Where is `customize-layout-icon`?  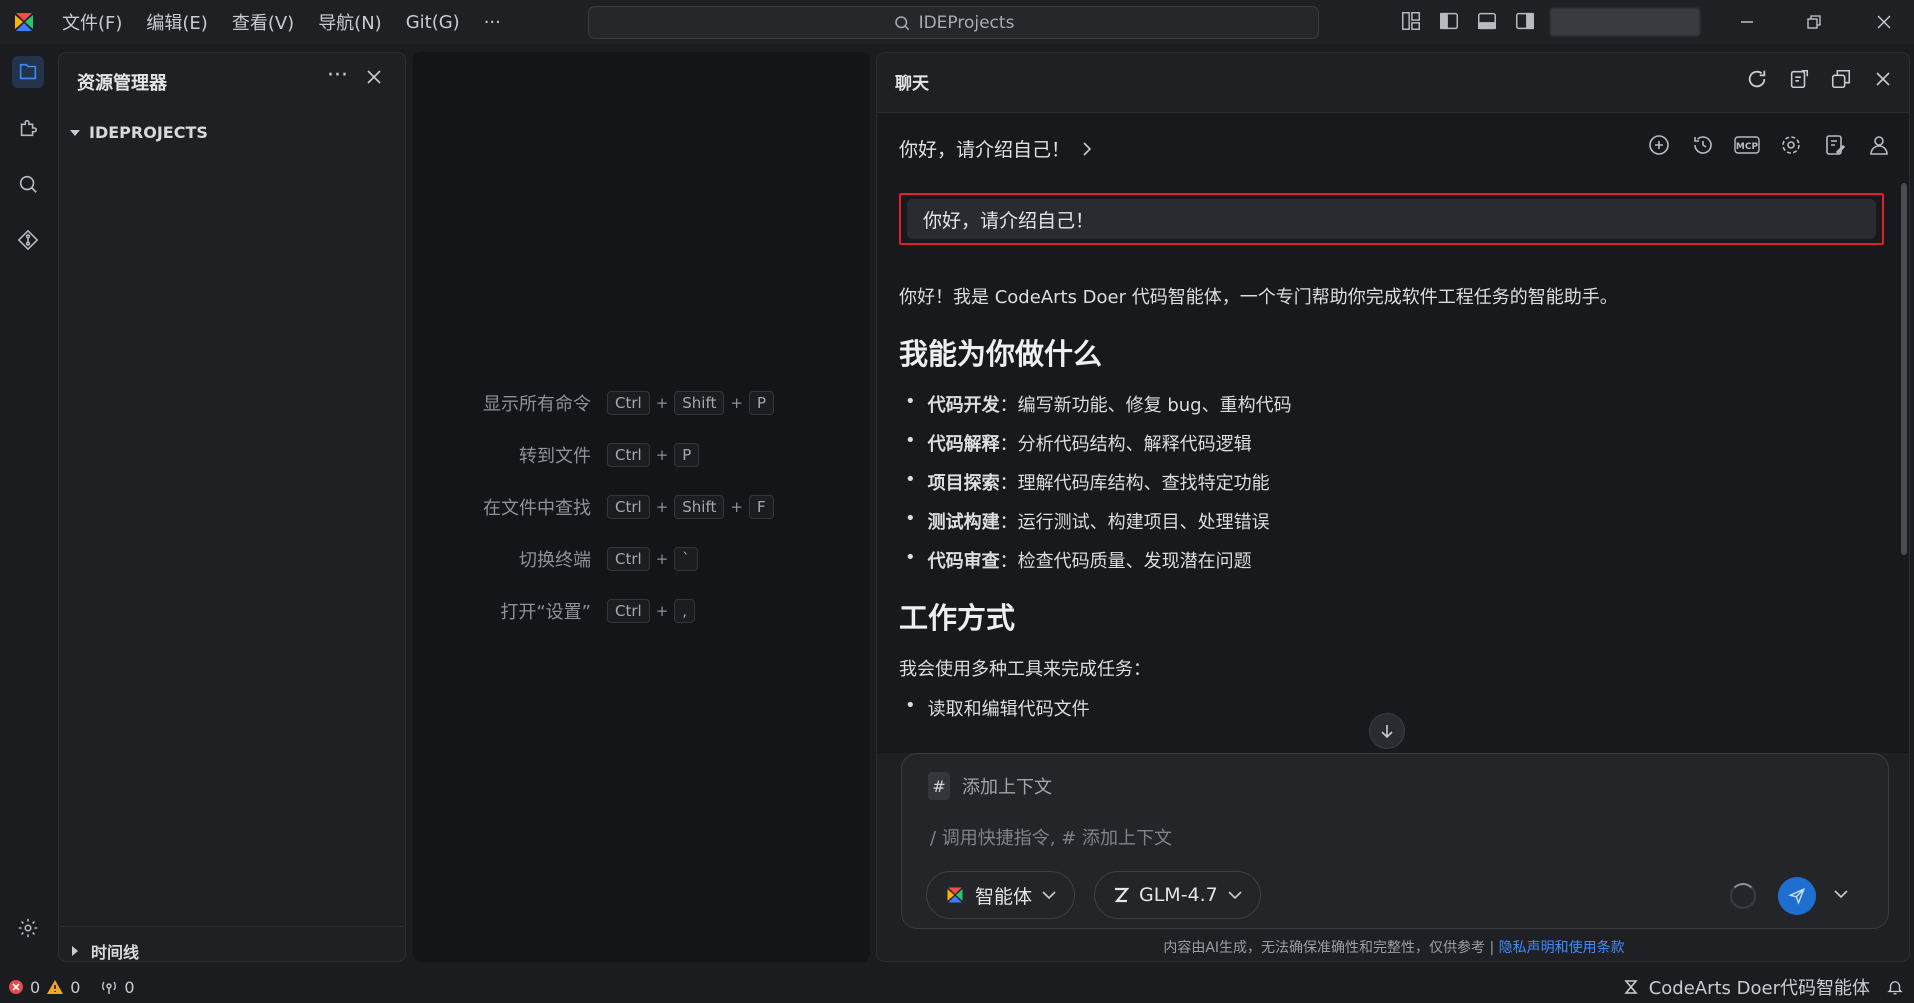 customize-layout-icon is located at coordinates (1411, 21).